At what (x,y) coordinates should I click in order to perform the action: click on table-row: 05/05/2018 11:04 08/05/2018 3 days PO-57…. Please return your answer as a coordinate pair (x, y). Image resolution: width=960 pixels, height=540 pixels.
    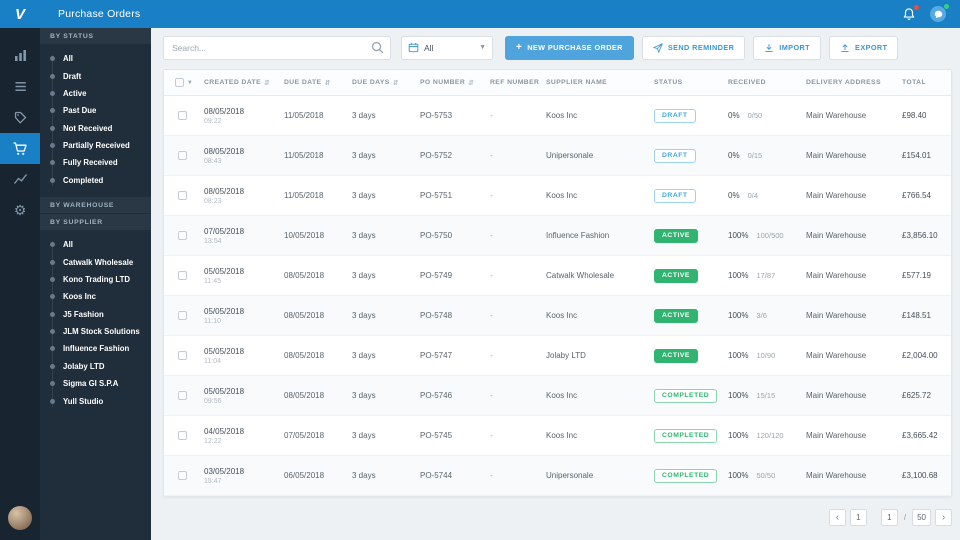
    Looking at the image, I should click on (557, 356).